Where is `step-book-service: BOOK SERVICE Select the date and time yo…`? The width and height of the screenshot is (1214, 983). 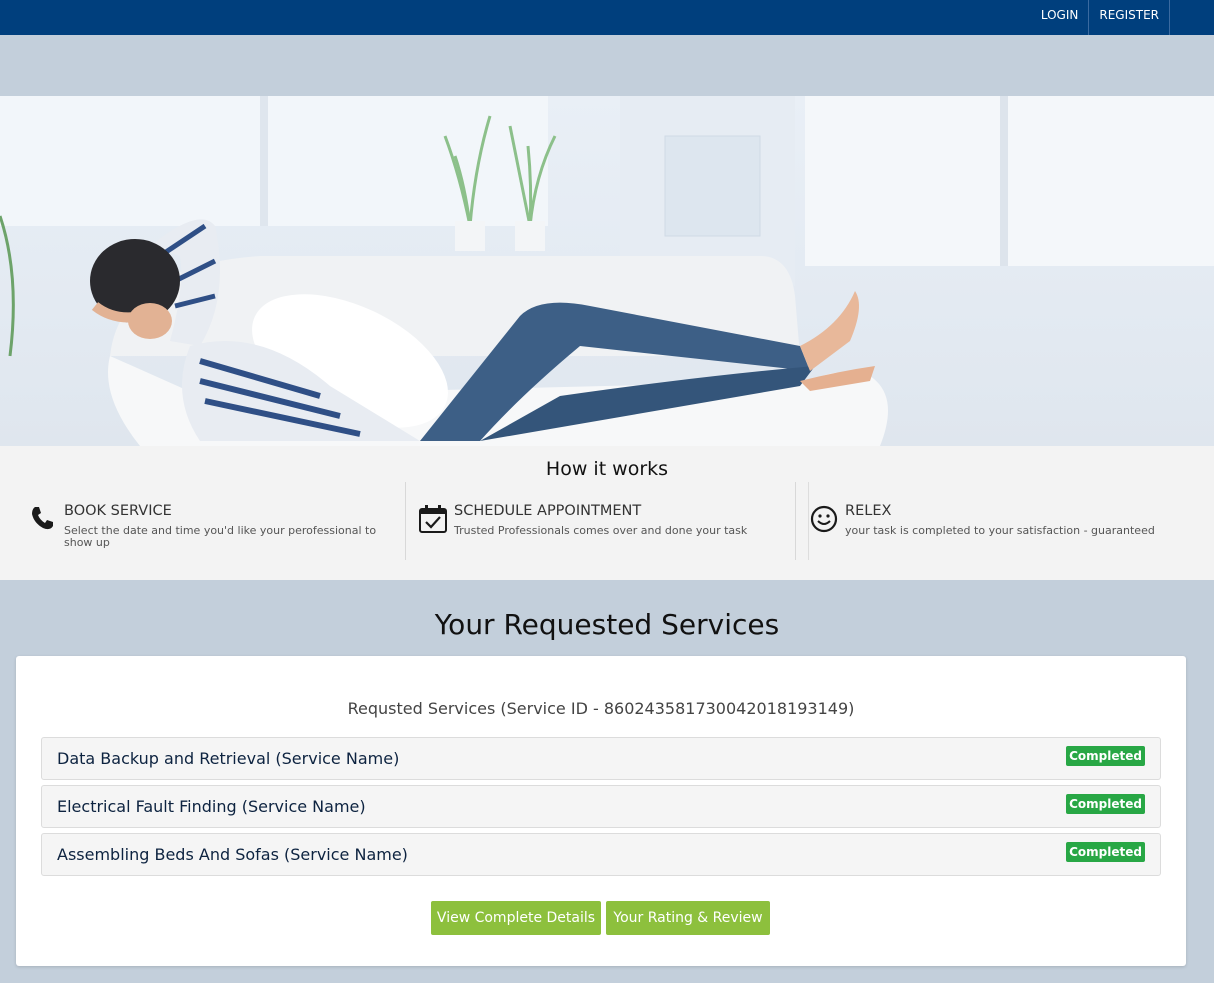
step-book-service: BOOK SERVICE Select the date and time yo… is located at coordinates (216, 521).